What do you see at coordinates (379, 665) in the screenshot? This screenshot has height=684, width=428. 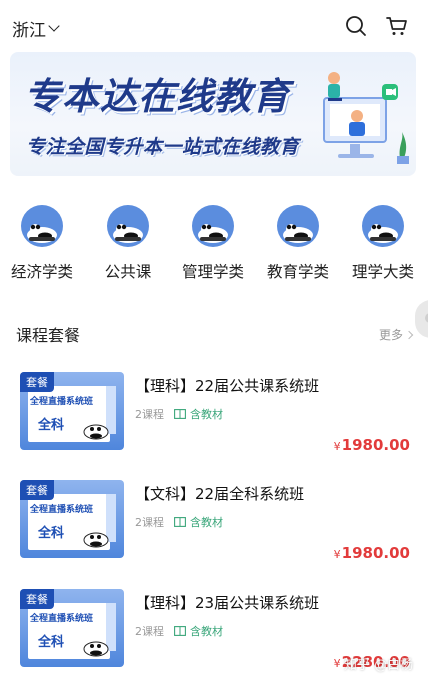 I see `watermark: 知乎 @白杨` at bounding box center [379, 665].